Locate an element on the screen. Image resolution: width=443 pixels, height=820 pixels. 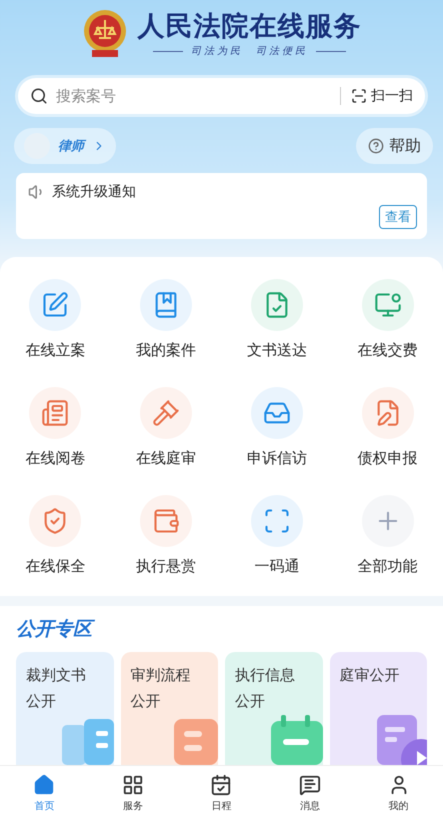
service-item: 在线阅卷 is located at coordinates (55, 427).